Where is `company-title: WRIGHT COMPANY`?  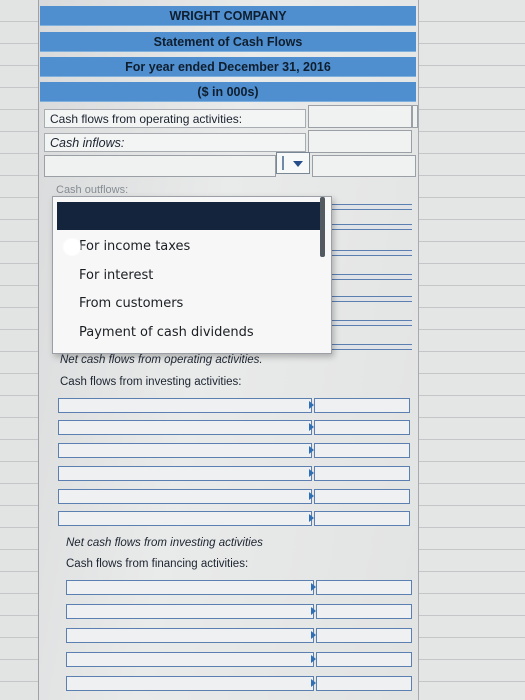 company-title: WRIGHT COMPANY is located at coordinates (228, 16).